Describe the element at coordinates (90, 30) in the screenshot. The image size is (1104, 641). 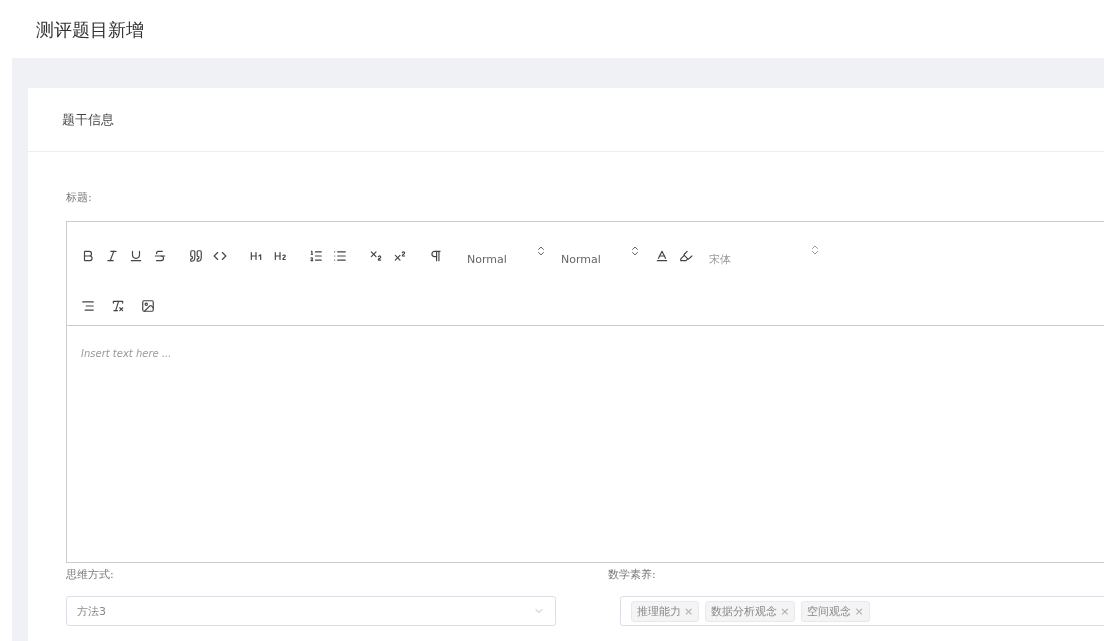
I see `page-title: 测评题目新增` at that location.